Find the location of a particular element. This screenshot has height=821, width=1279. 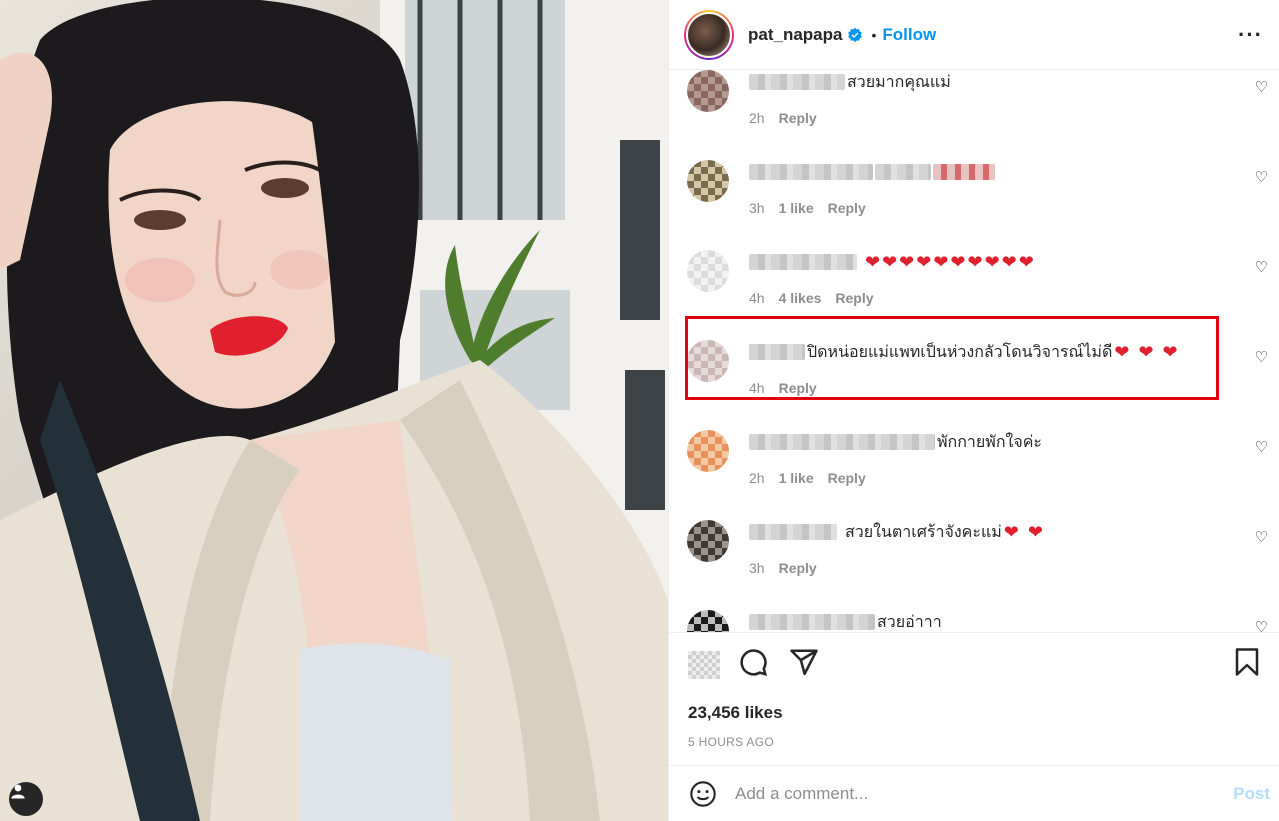

comment-text: พักกายพักใจค่ะ is located at coordinates (989, 442).